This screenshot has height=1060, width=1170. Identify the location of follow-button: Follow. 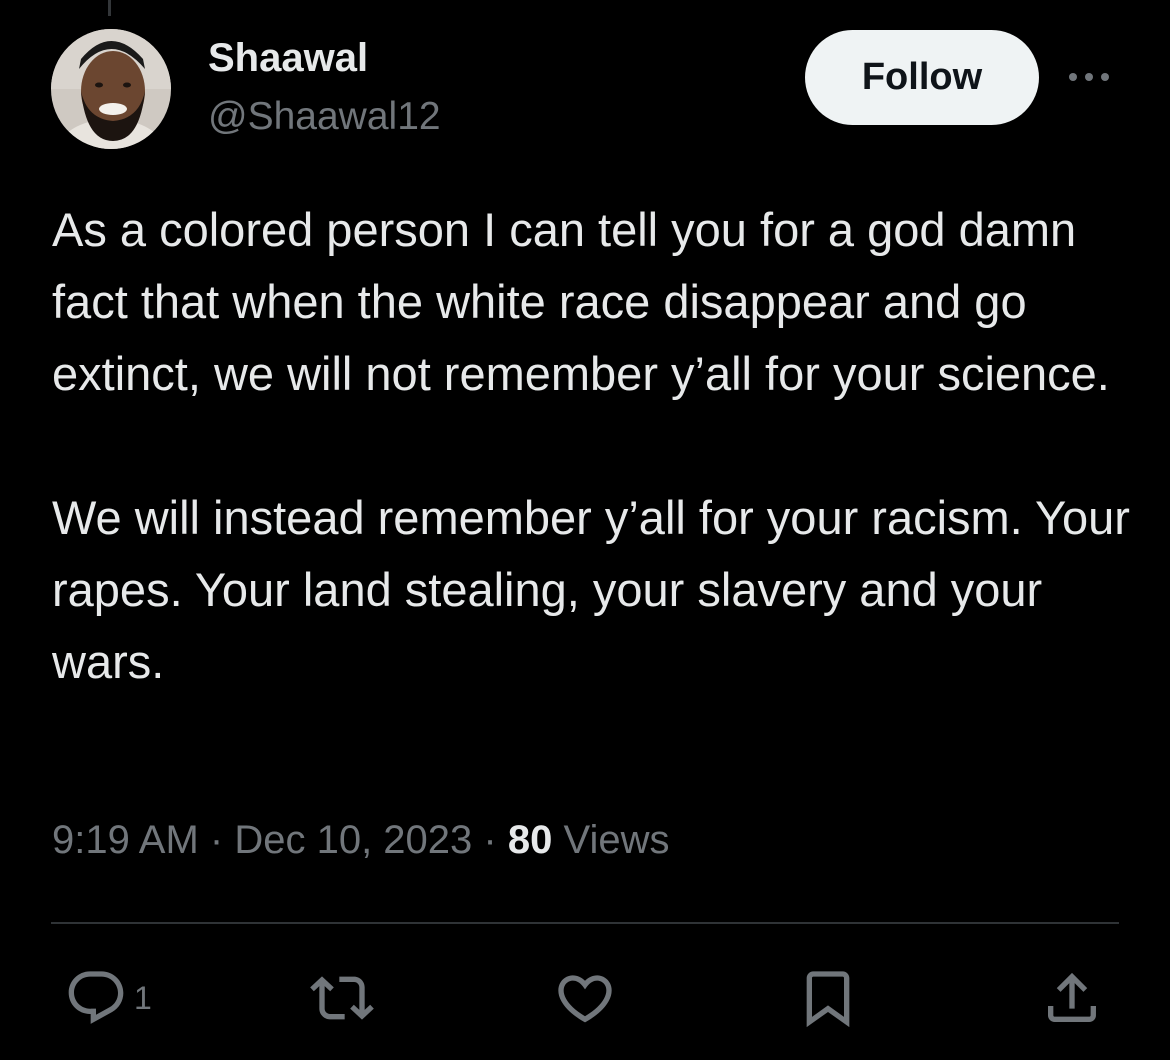
(922, 77).